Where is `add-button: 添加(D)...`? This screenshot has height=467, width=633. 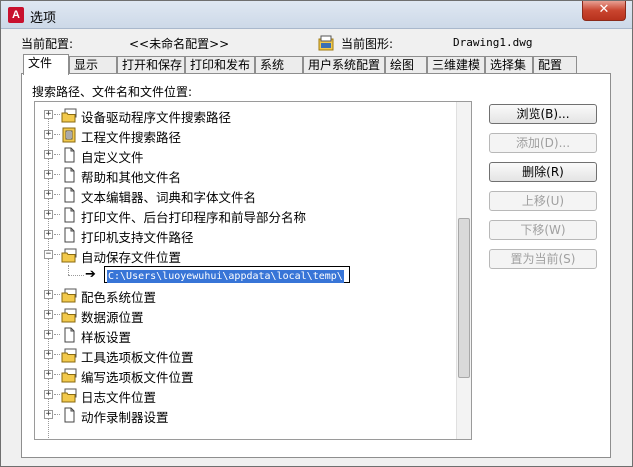
add-button: 添加(D)... is located at coordinates (543, 143).